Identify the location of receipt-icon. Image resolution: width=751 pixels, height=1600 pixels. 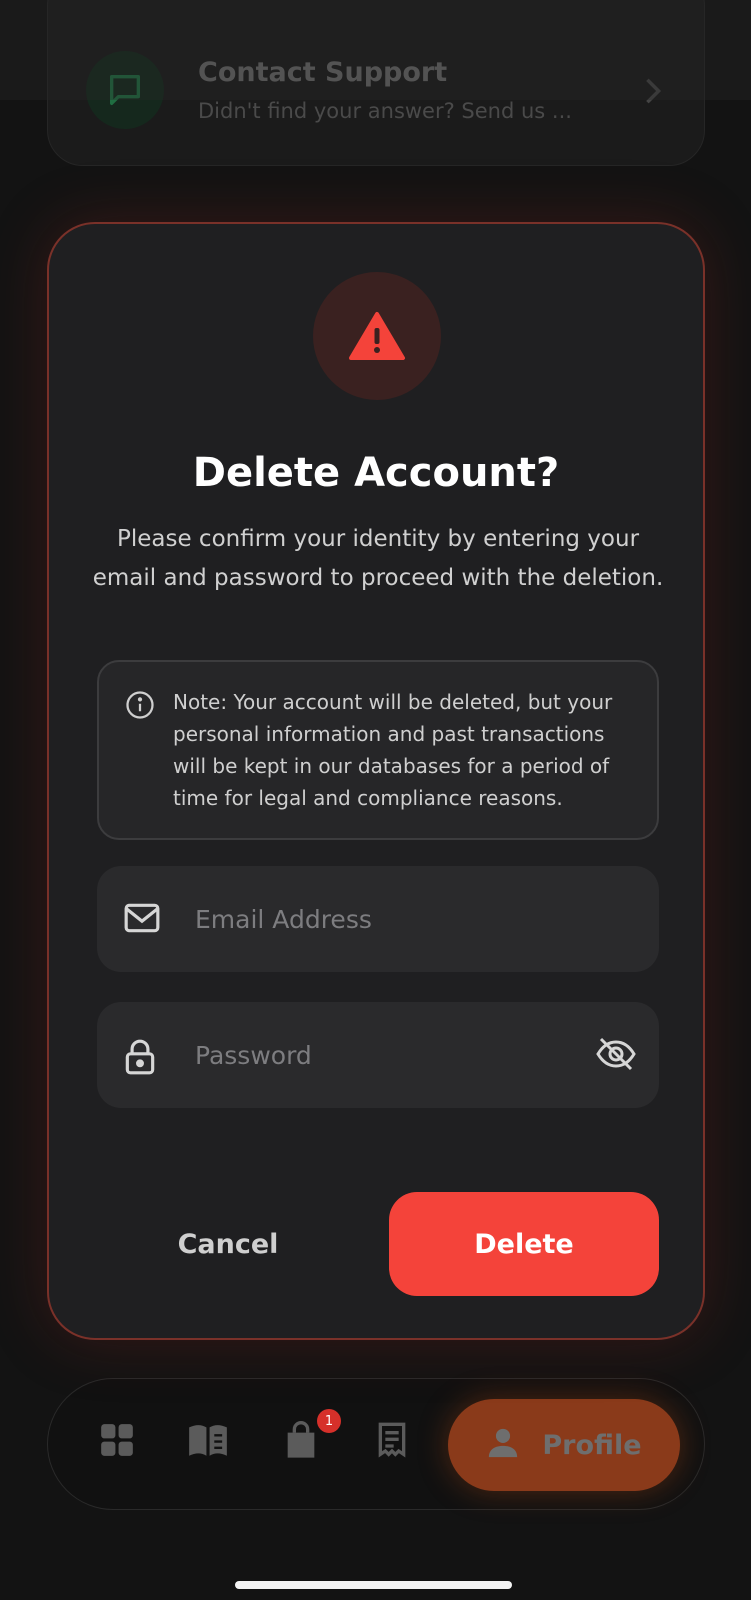
(392, 1443).